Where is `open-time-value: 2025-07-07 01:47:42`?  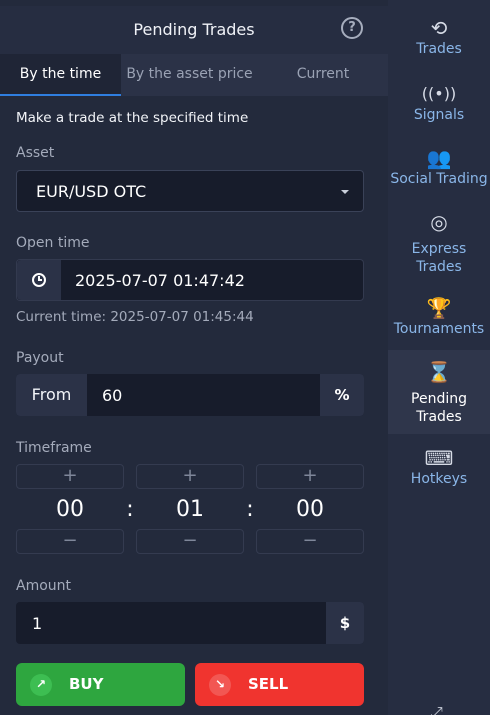
open-time-value: 2025-07-07 01:47:42 is located at coordinates (160, 280).